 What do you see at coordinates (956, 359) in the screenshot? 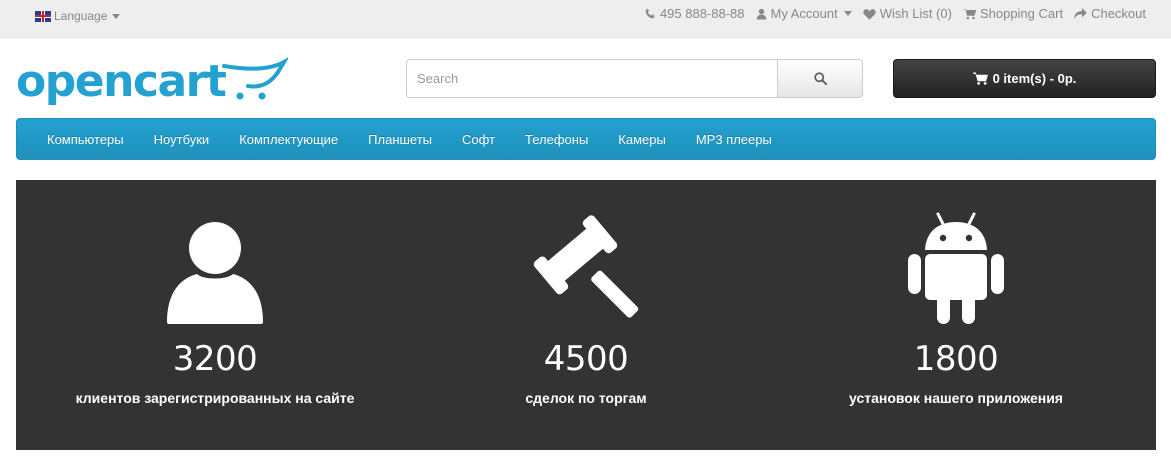
I see `stat-value: 1800` at bounding box center [956, 359].